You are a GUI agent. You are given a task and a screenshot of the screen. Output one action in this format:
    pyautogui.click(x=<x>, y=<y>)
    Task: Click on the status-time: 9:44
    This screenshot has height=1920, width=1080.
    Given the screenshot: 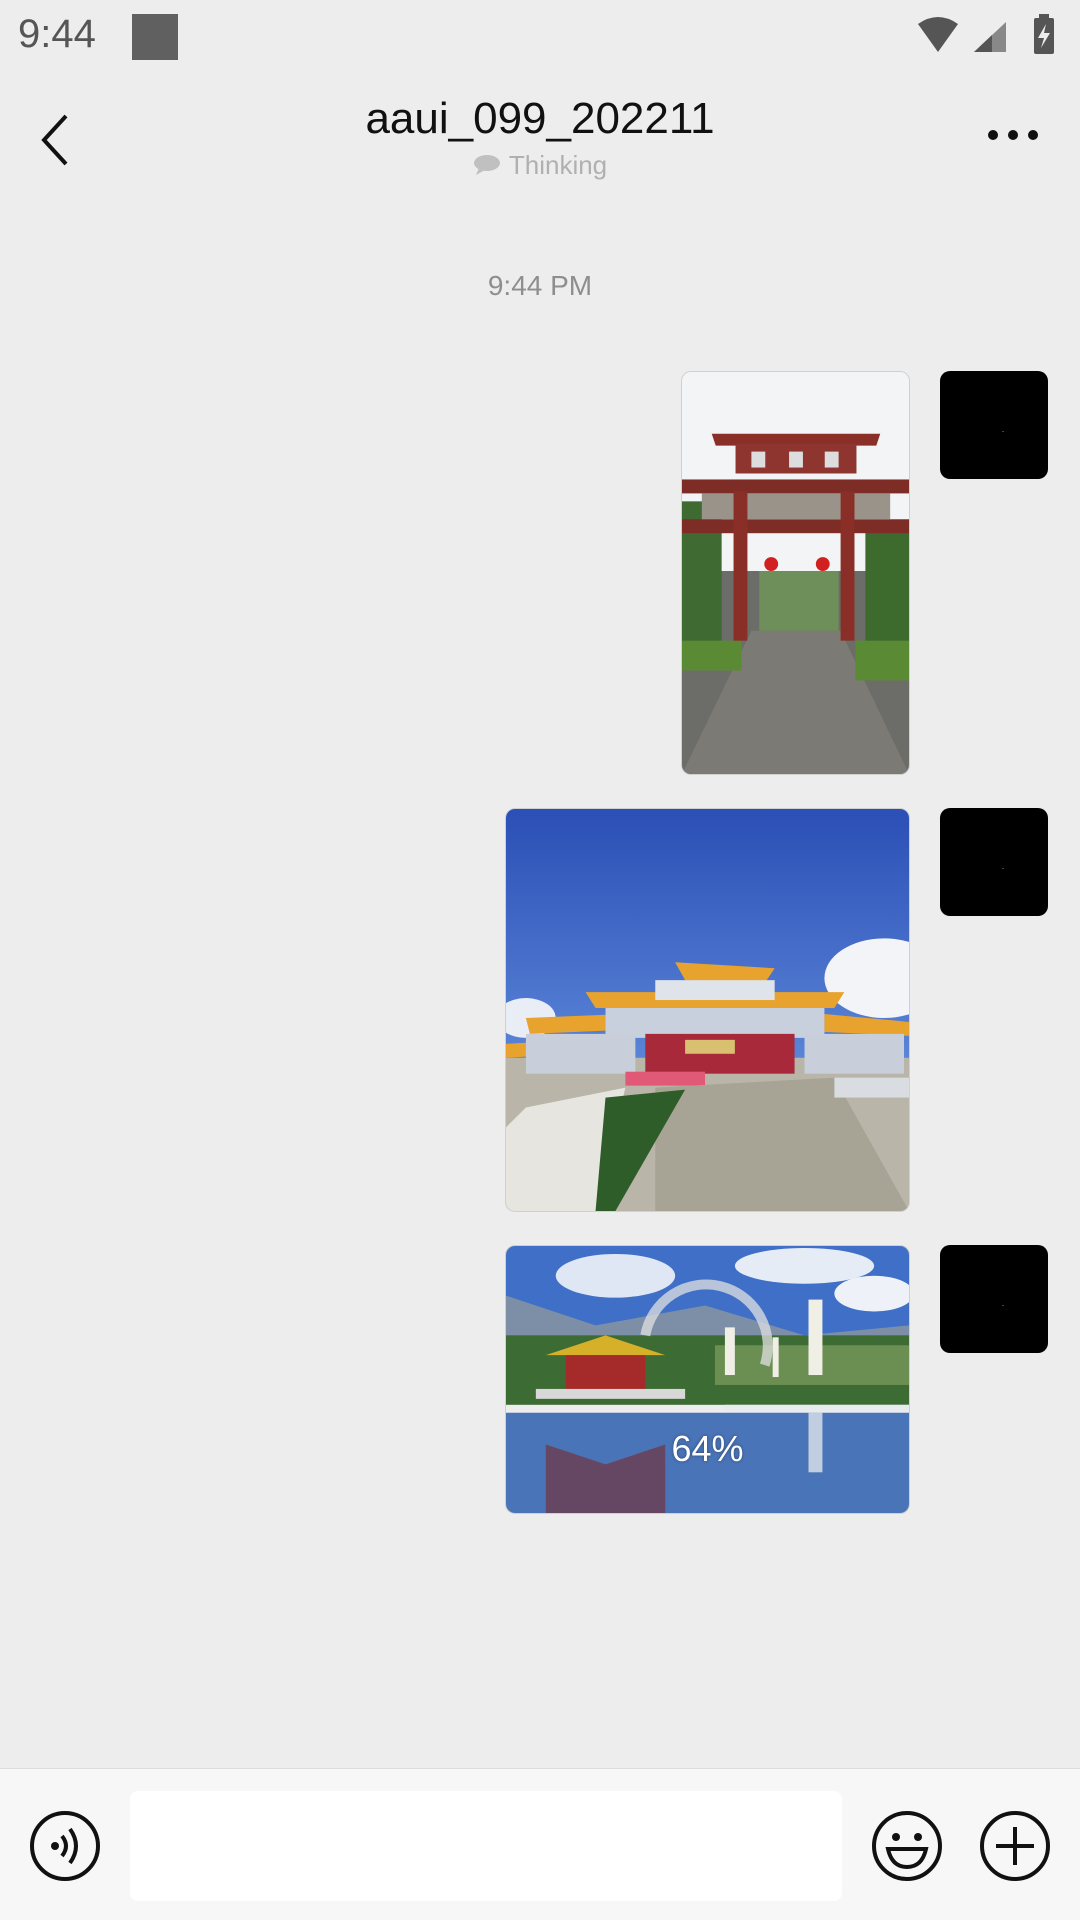 What is the action you would take?
    pyautogui.click(x=57, y=34)
    